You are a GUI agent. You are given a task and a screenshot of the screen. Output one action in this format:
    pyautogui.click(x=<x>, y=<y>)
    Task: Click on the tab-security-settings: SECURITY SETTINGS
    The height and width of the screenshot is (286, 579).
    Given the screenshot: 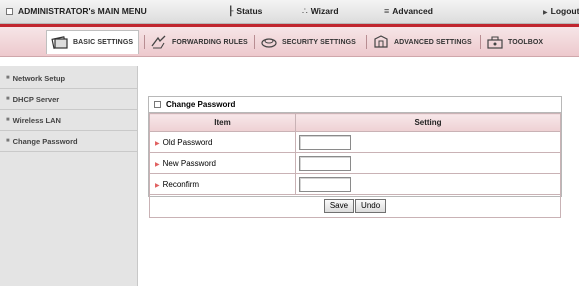 What is the action you would take?
    pyautogui.click(x=308, y=42)
    